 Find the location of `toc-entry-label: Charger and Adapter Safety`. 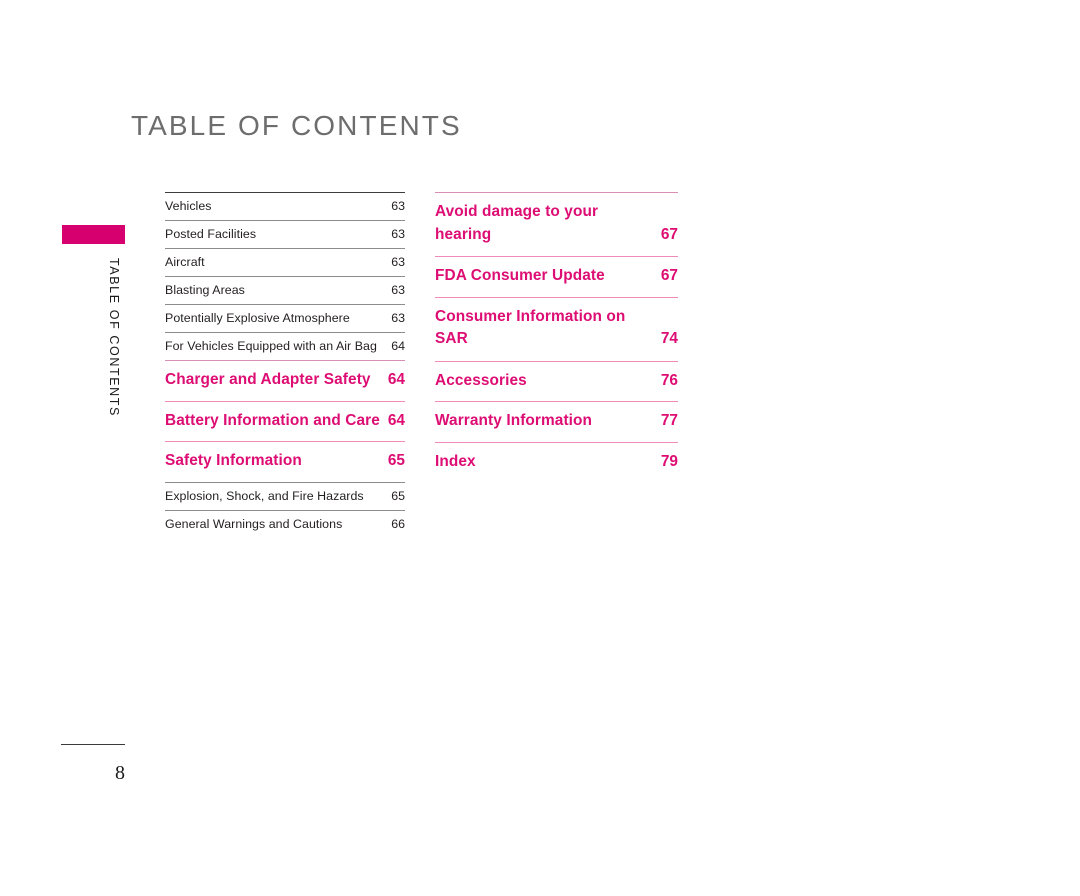

toc-entry-label: Charger and Adapter Safety is located at coordinates (268, 379).